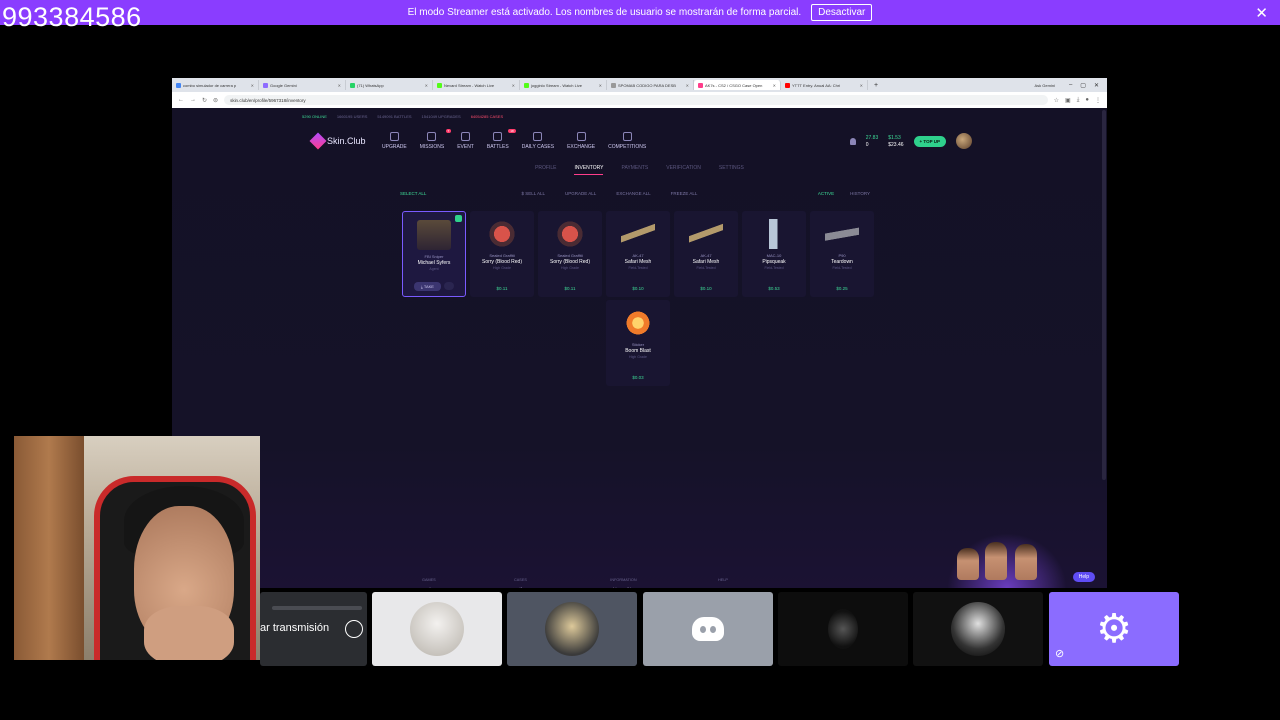 Image resolution: width=1280 pixels, height=720 pixels. Describe the element at coordinates (389, 85) in the screenshot. I see `browser-tab: (71) WhatsApp ✕` at that location.